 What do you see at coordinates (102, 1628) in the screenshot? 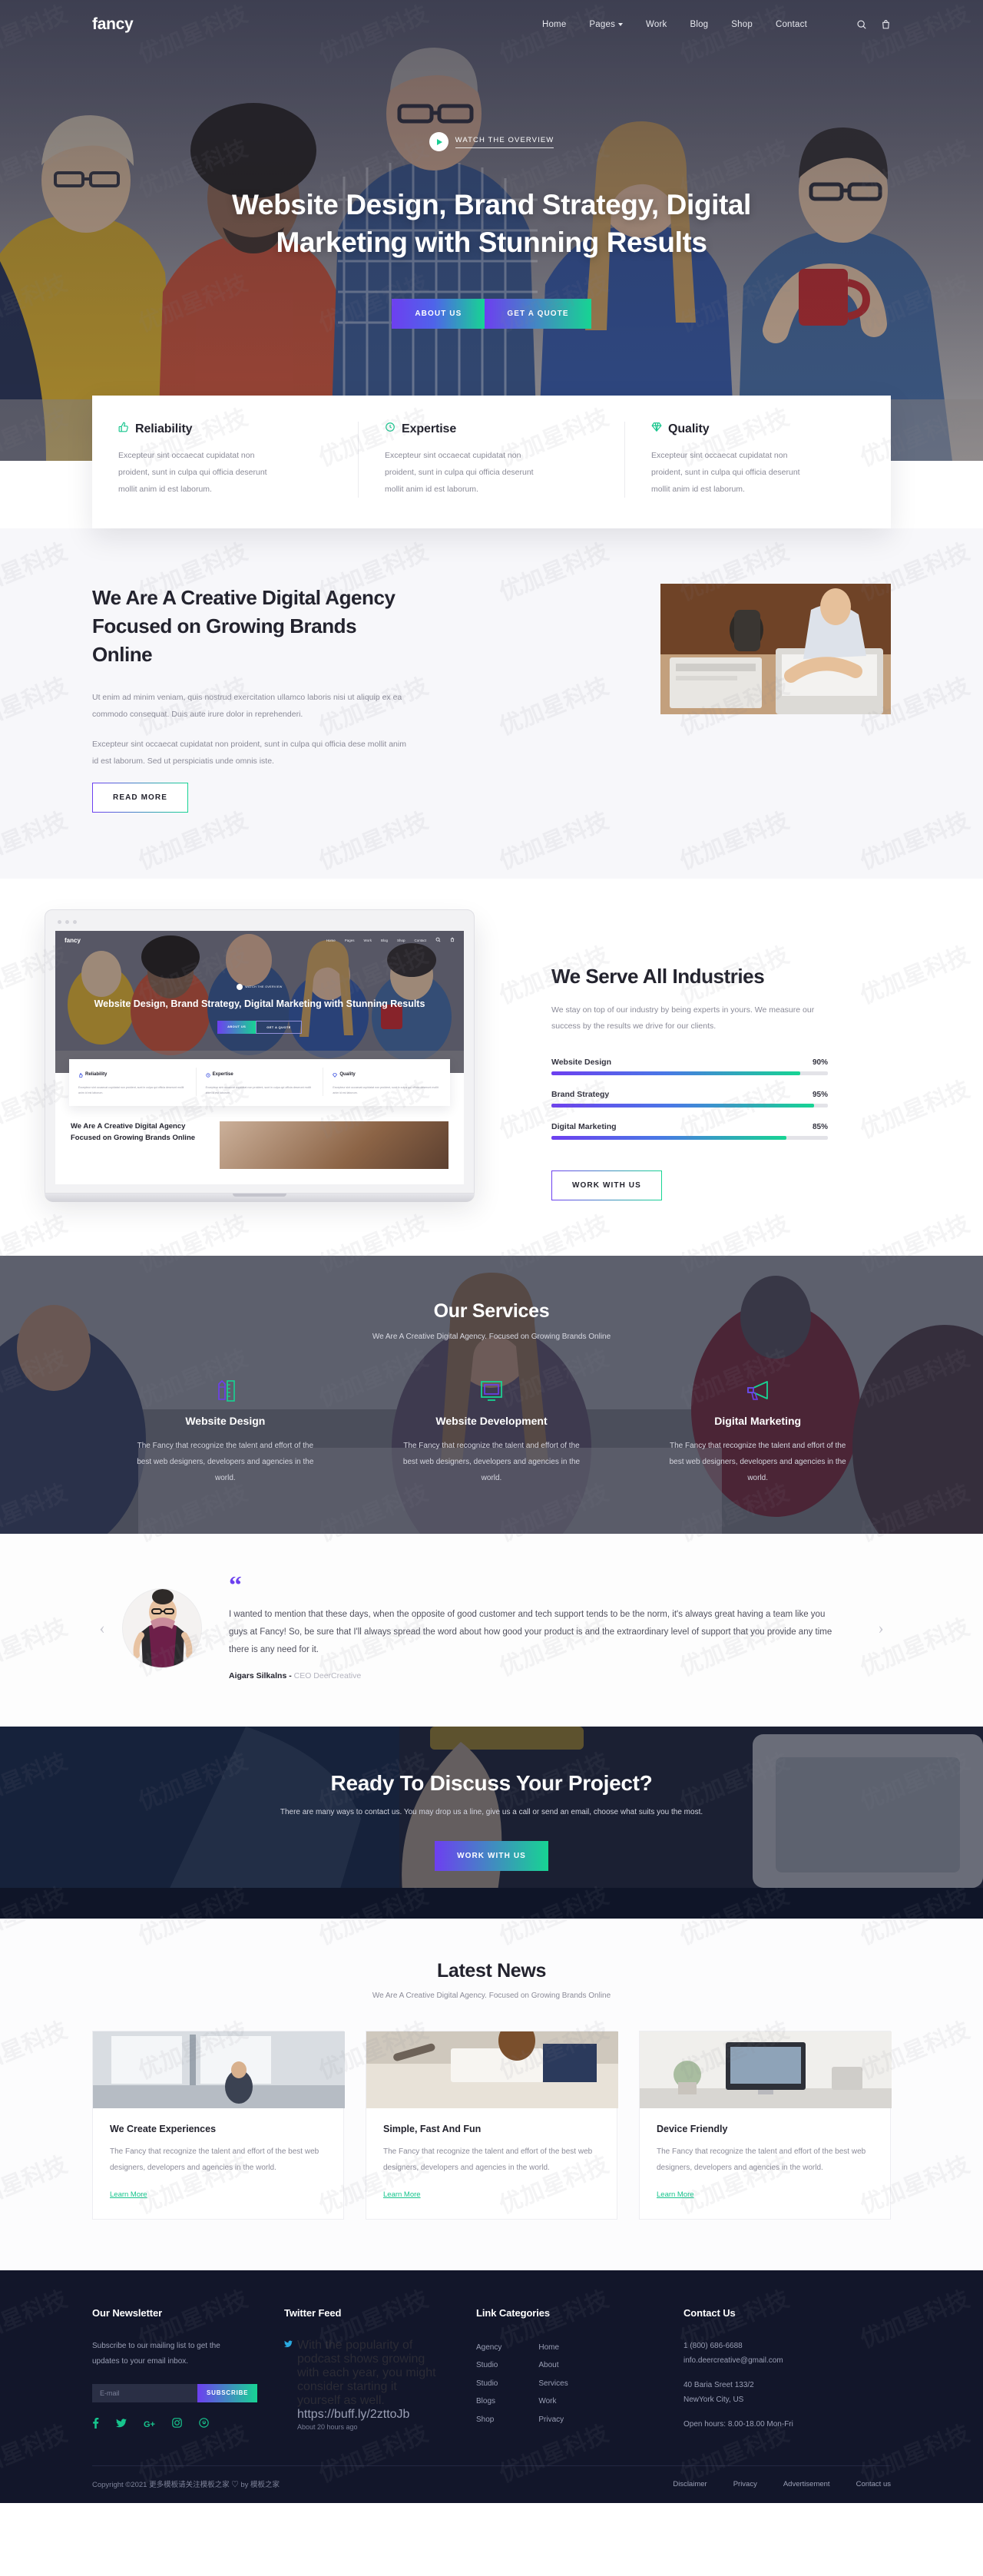
I see `testimonial-prev-arrow: ‹` at bounding box center [102, 1628].